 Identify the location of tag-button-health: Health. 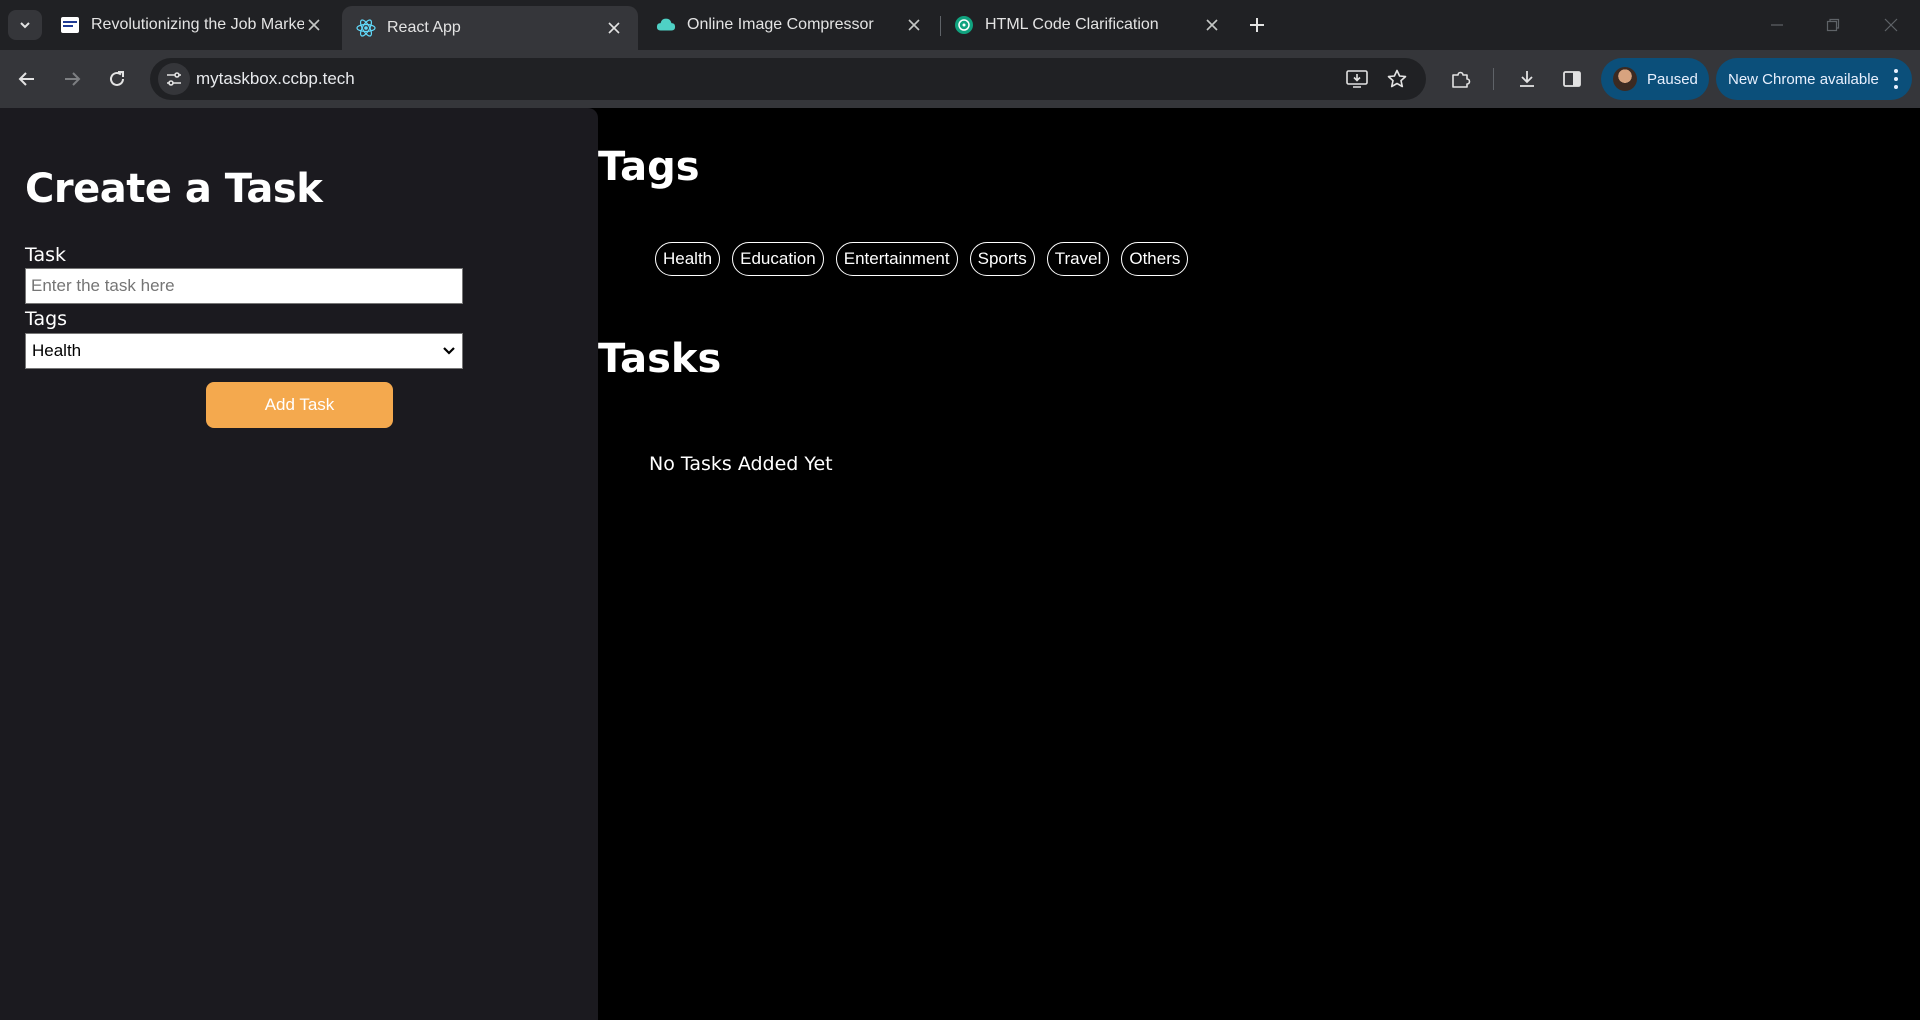
(688, 259).